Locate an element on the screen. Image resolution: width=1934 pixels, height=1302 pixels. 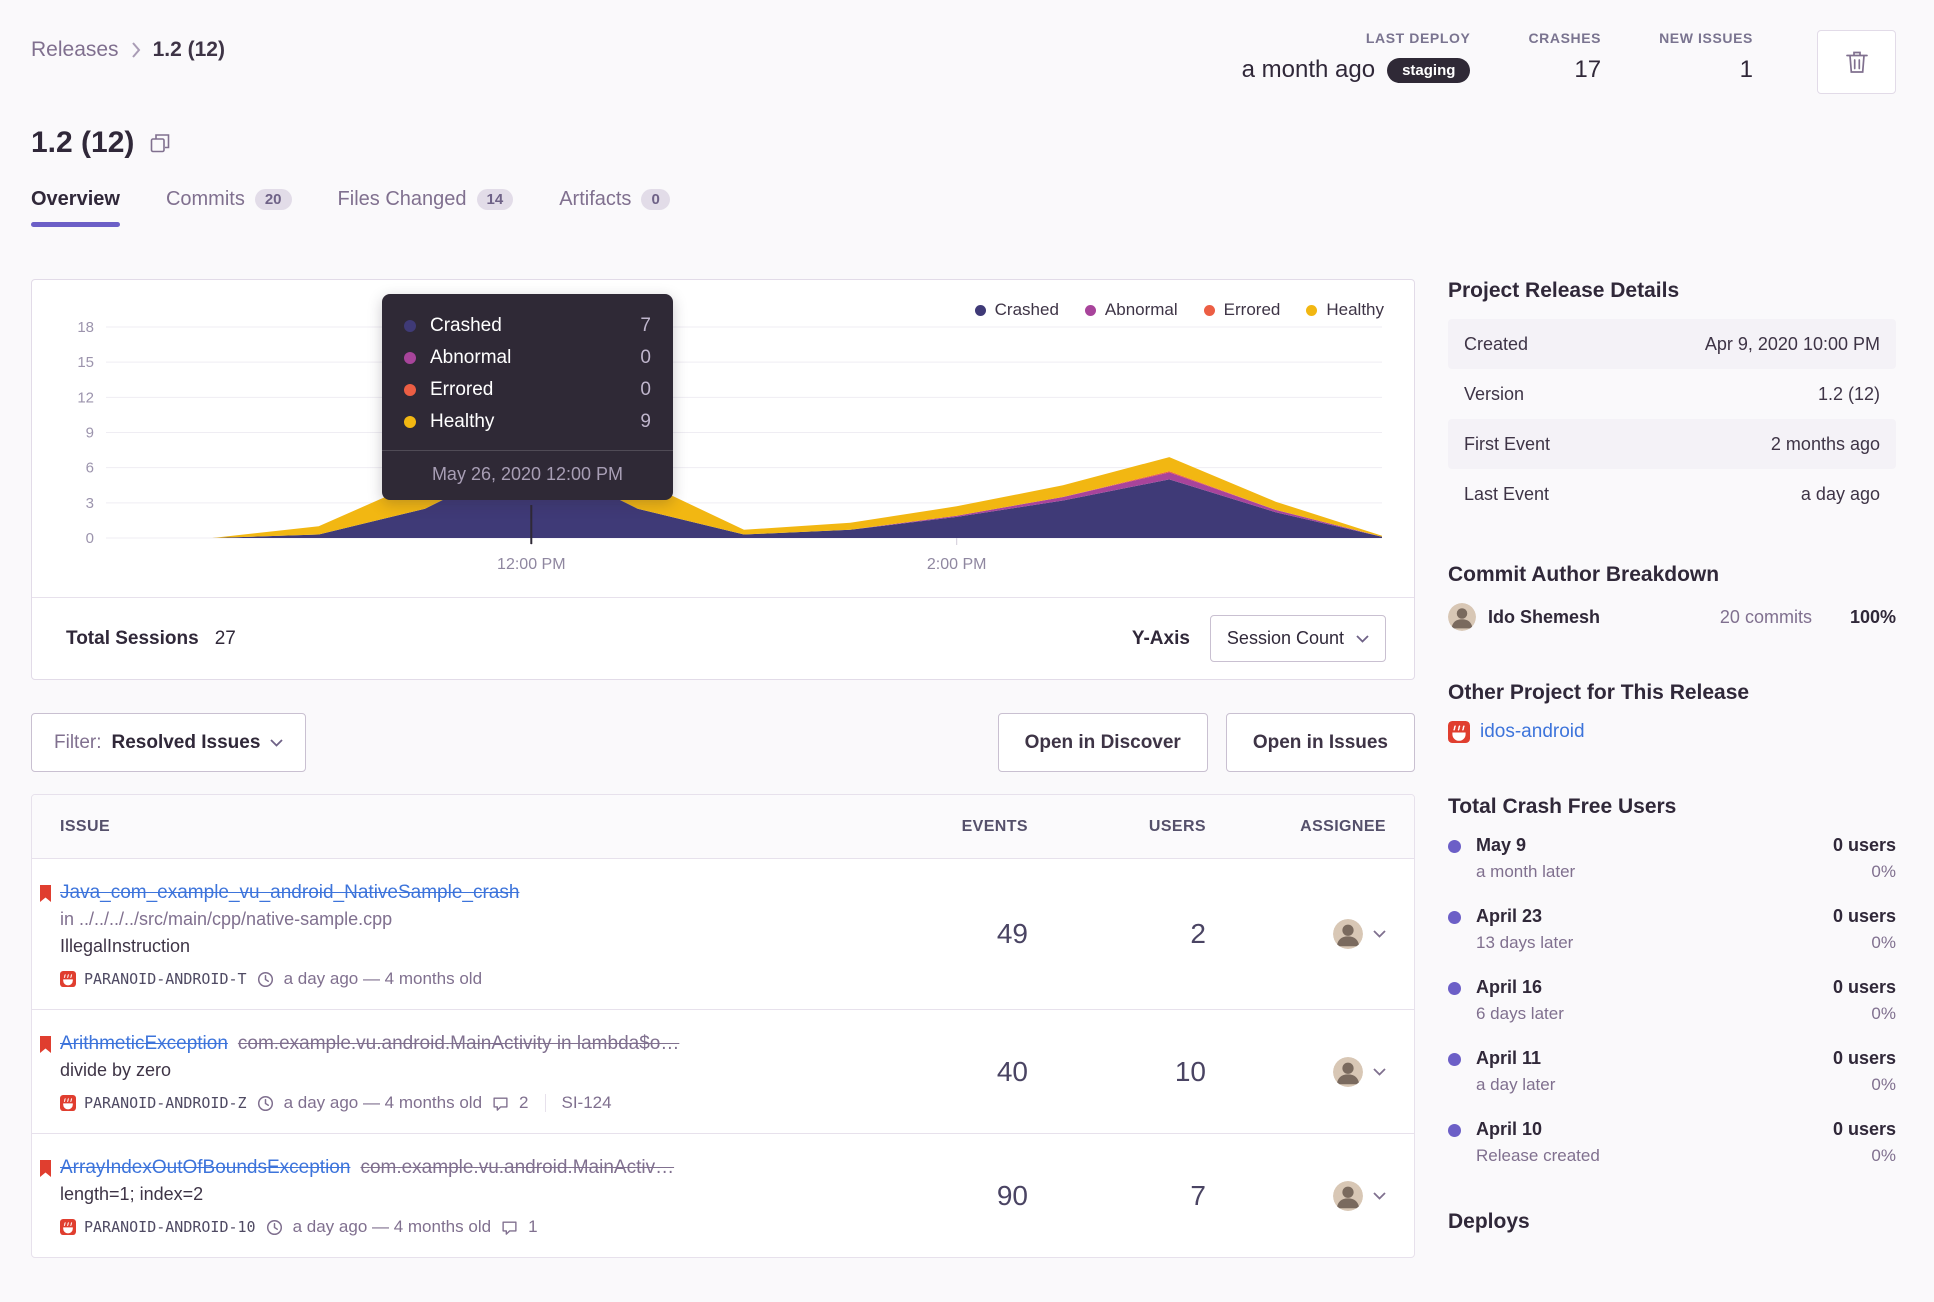
list-item: April 10 Release created 0 users 0% is located at coordinates (1672, 1142).